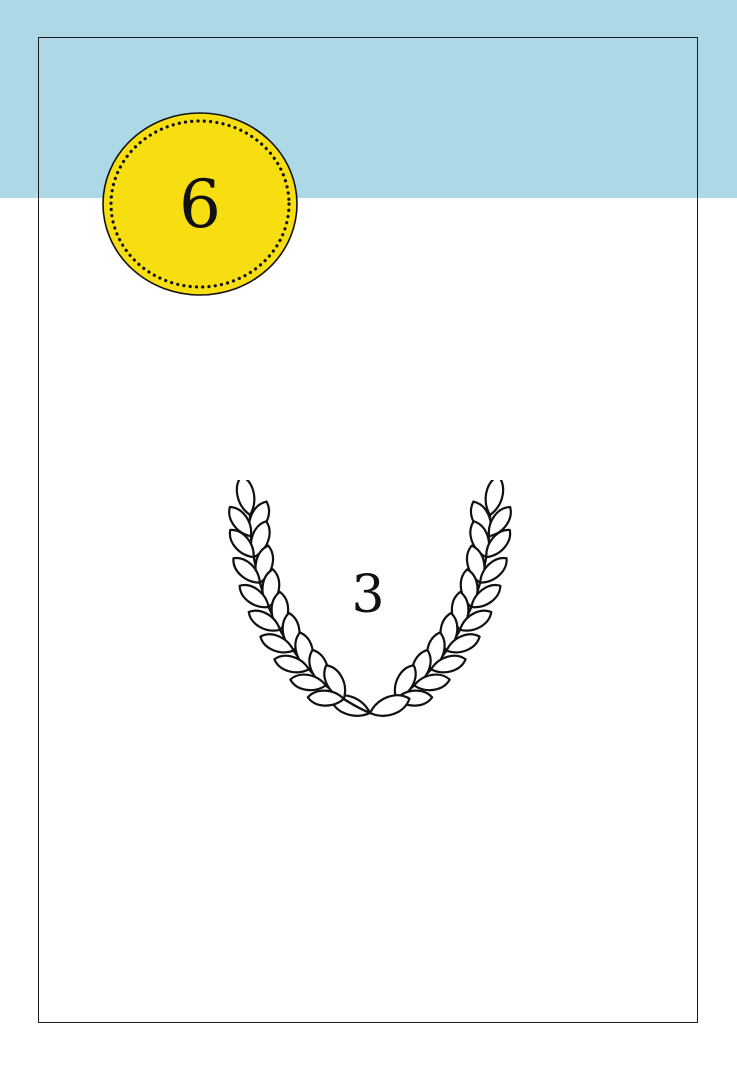 Image resolution: width=737 pixels, height=1091 pixels. I want to click on cost-coin: 6, so click(200, 204).